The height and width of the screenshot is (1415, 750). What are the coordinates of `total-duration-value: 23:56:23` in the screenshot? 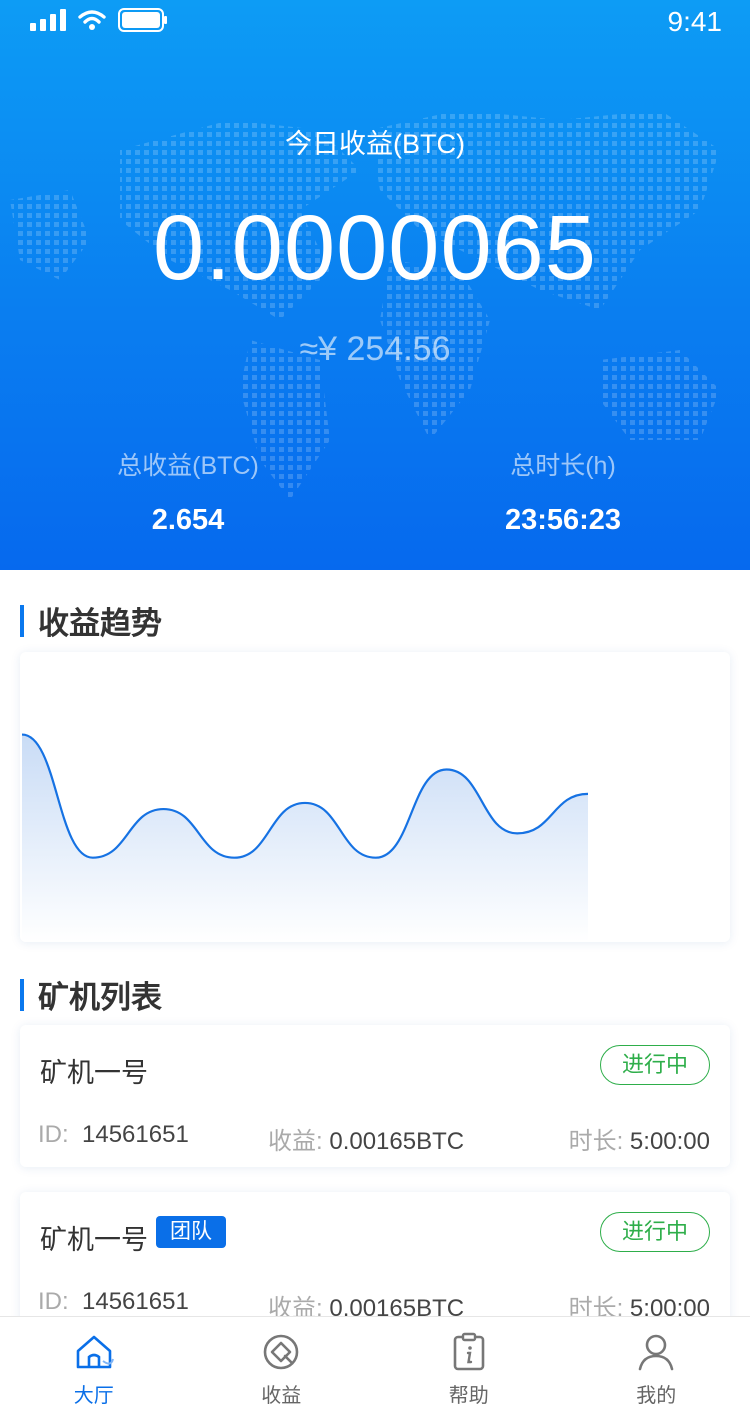 It's located at (563, 520).